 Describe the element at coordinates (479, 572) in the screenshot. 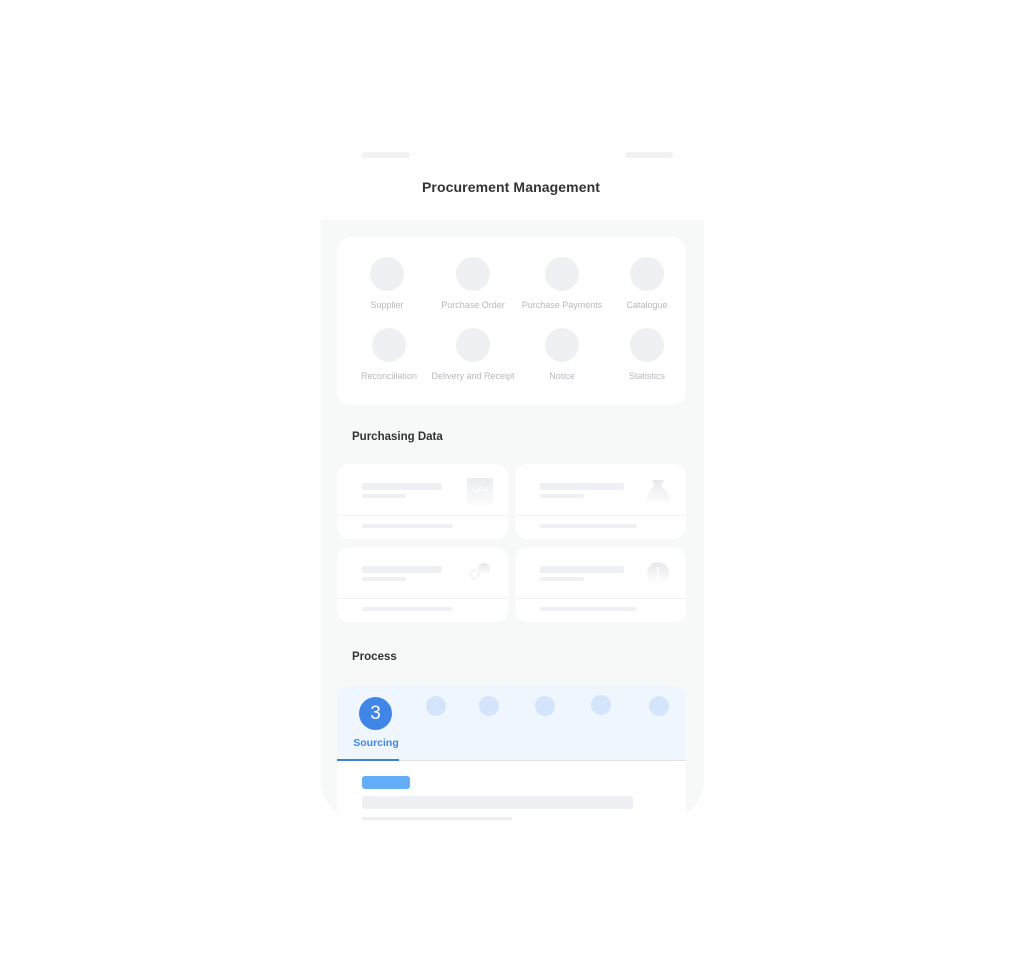

I see `coins-icon` at that location.